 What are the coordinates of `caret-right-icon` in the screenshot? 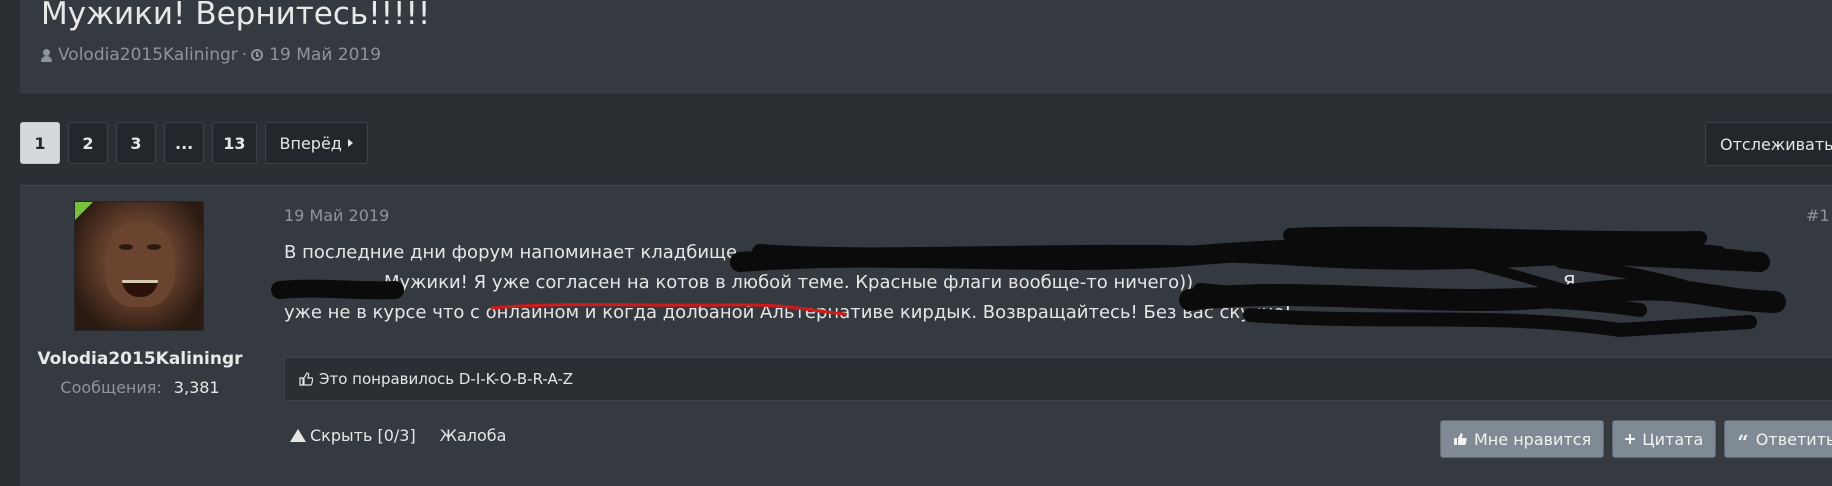 It's located at (350, 143).